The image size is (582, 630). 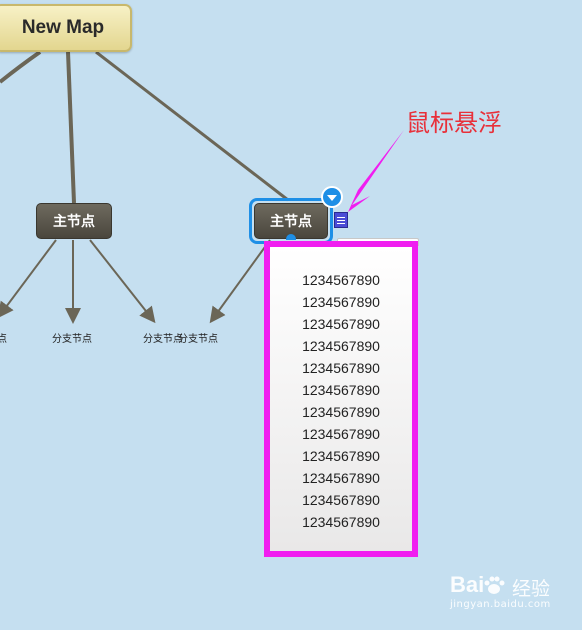 I want to click on watermark-brand-suffix: 经验, so click(x=531, y=589).